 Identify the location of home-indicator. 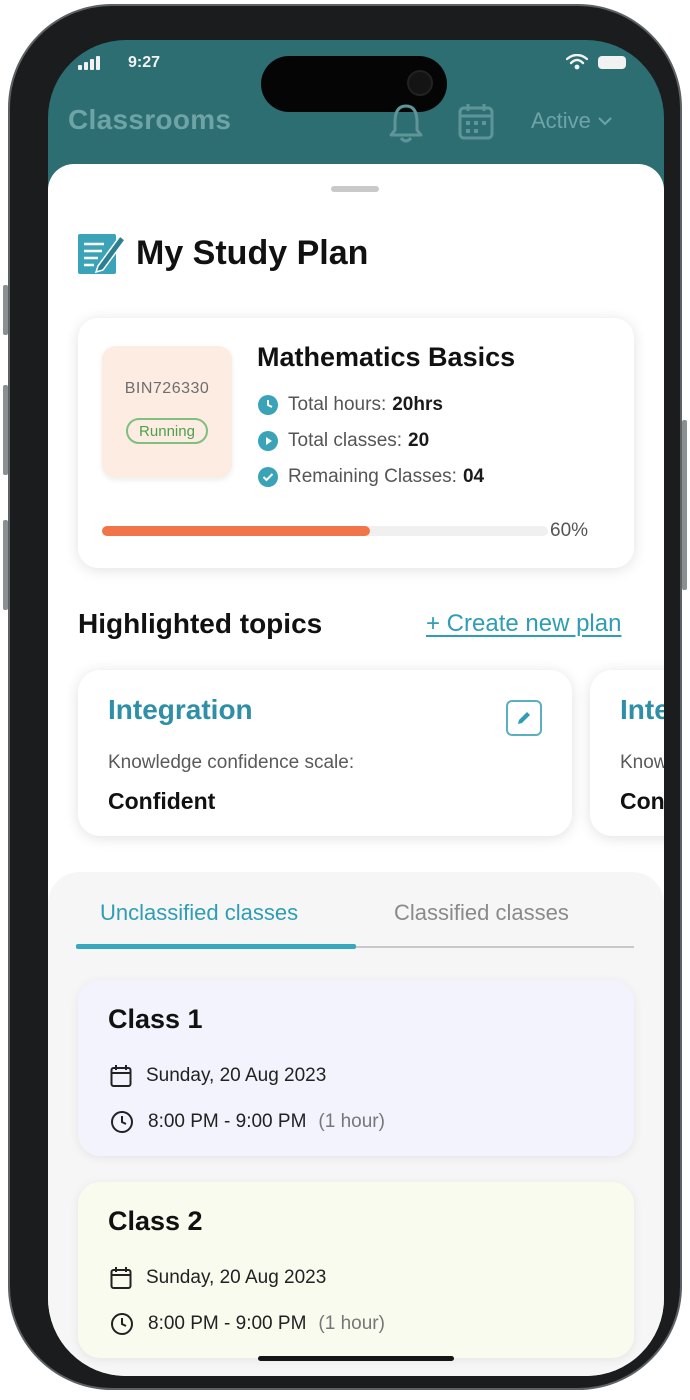
(356, 1358).